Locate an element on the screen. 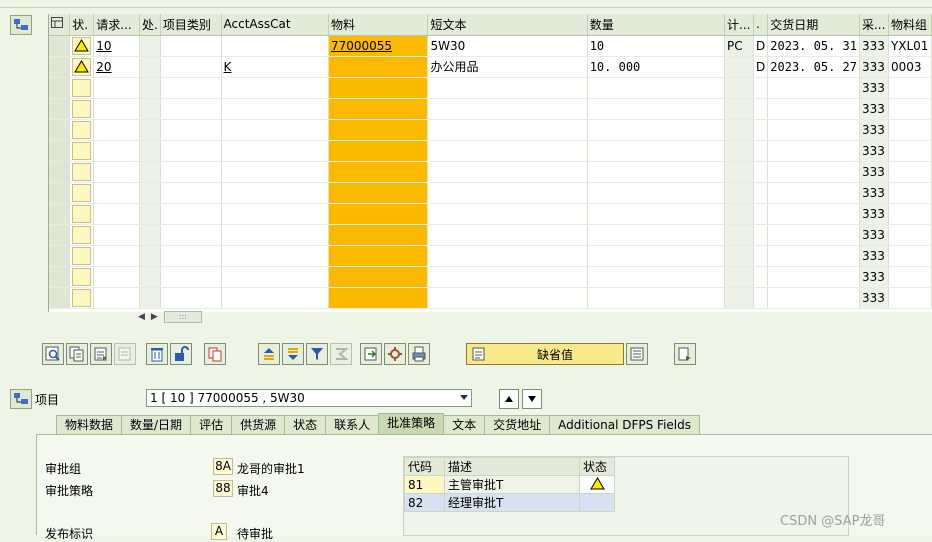 The width and height of the screenshot is (932, 542). delivery-date-cell: 2023. 05. 27 is located at coordinates (813, 67).